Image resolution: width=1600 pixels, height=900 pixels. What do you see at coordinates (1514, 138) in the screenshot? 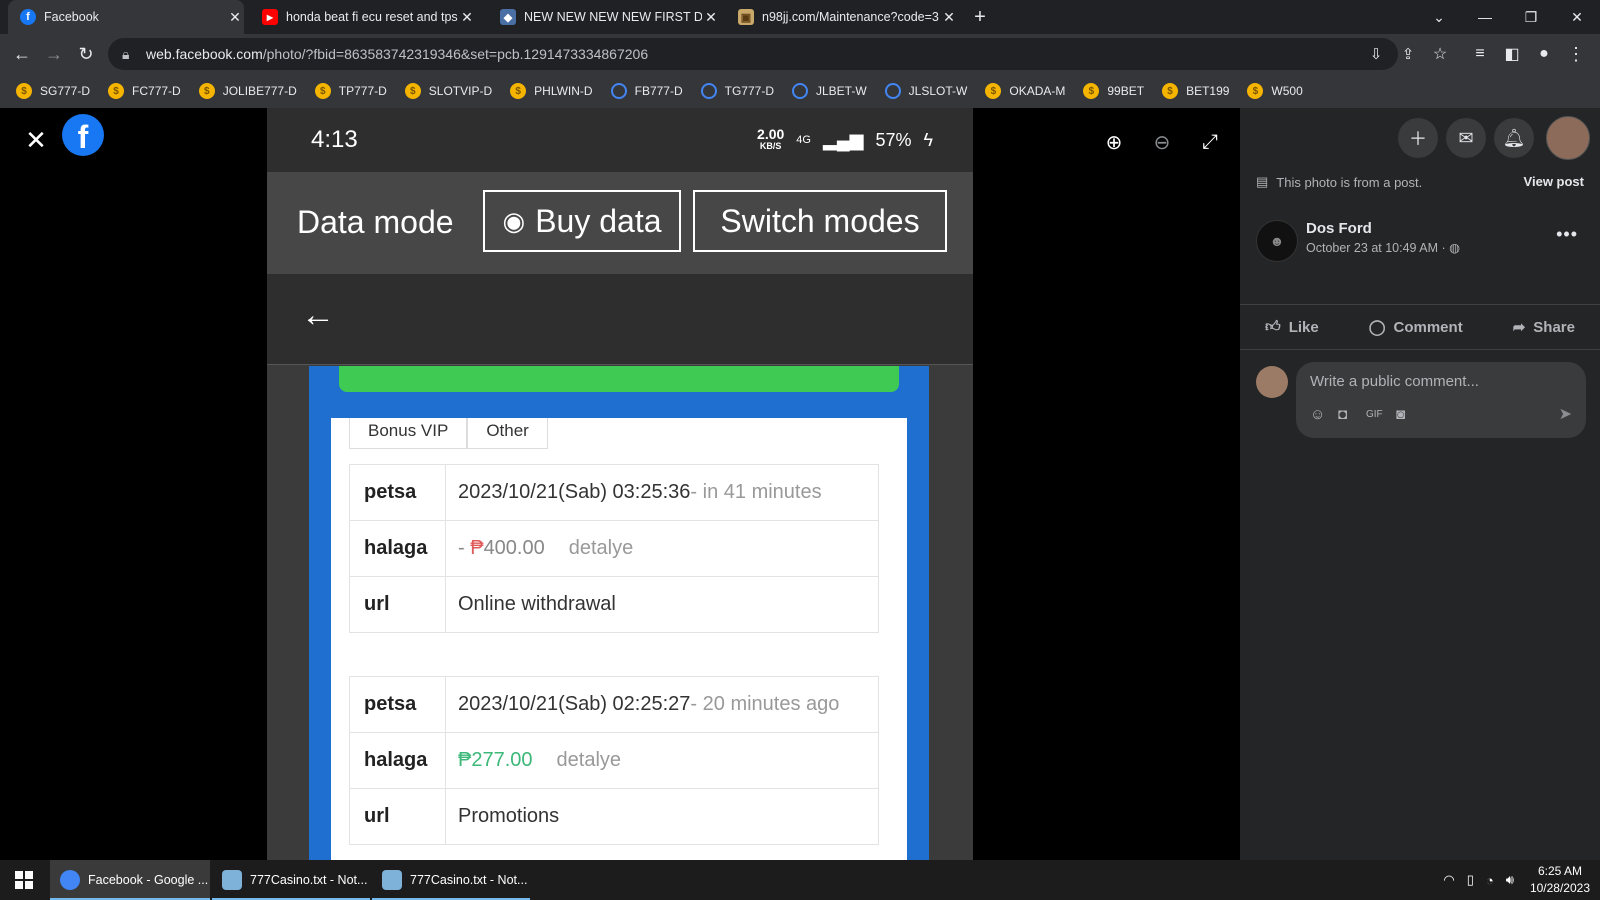
I see `notifications-bell-icon: 🔔︎` at bounding box center [1514, 138].